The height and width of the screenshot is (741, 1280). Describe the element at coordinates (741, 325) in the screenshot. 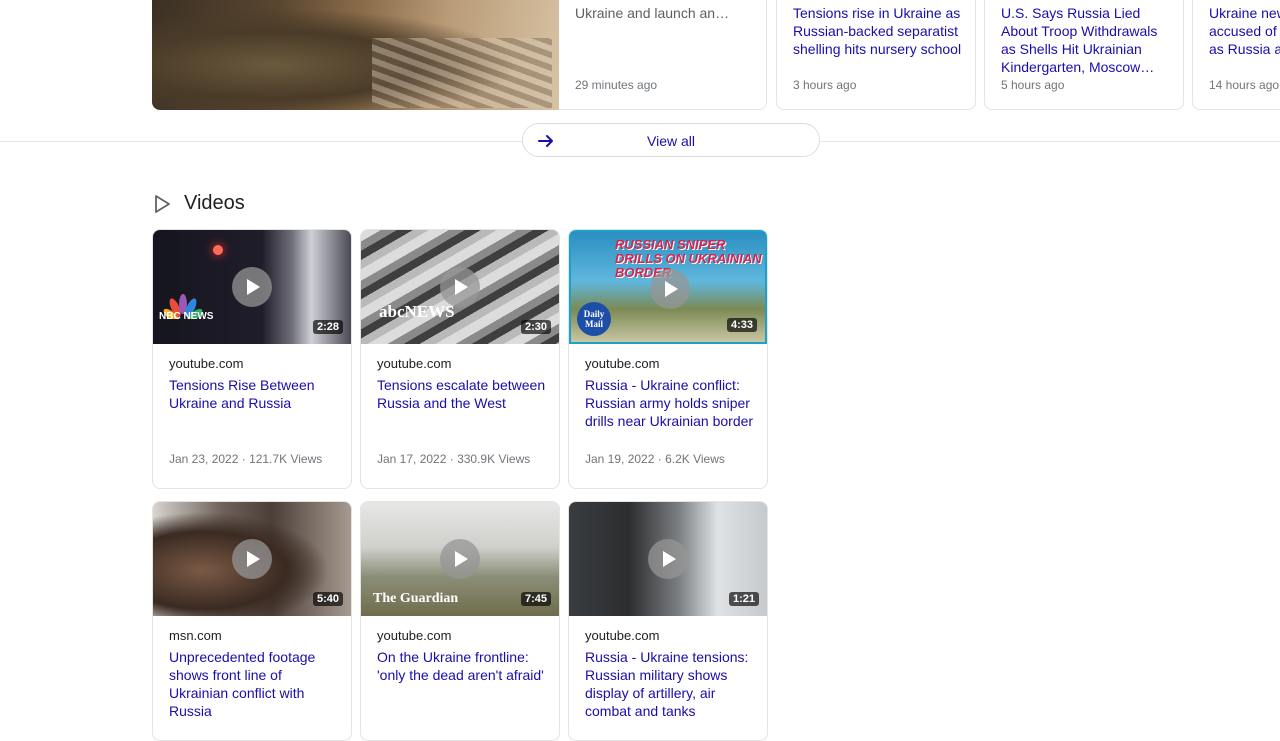

I see `video-duration: 4:33` at that location.